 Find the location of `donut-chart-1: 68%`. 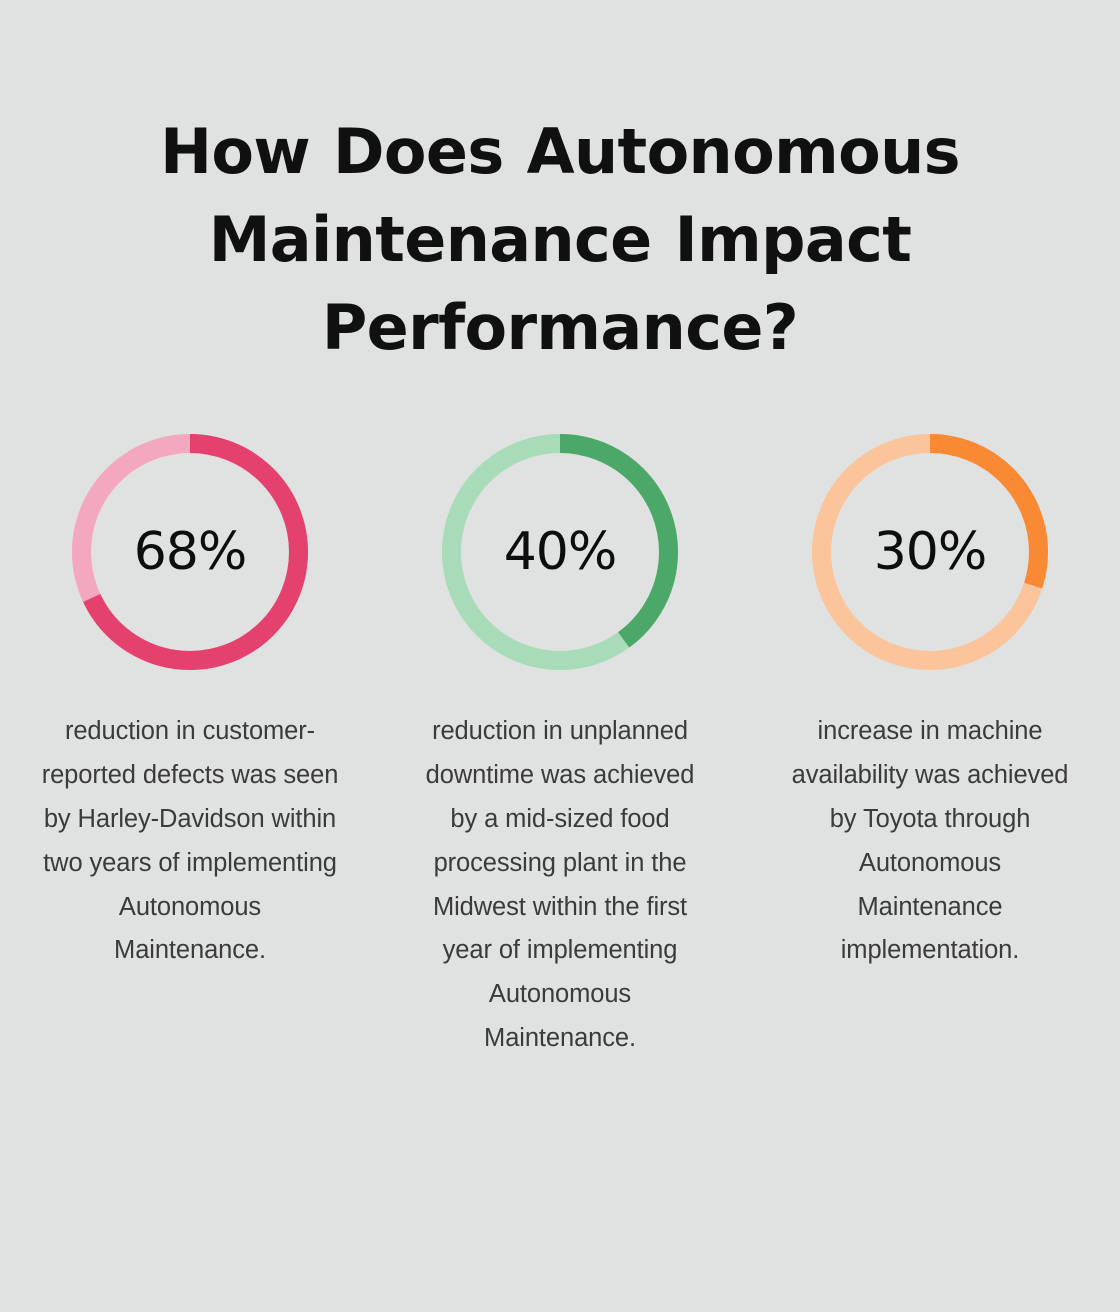

donut-chart-1: 68% is located at coordinates (190, 552).